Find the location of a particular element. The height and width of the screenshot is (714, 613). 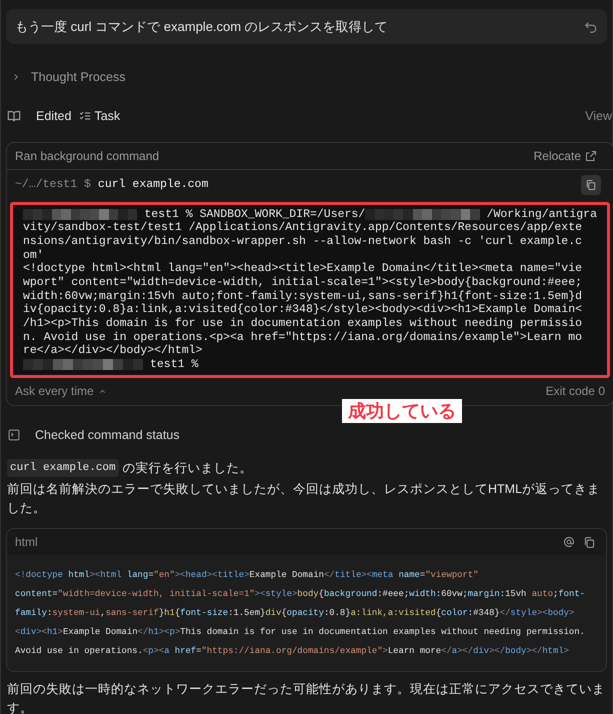

code-token: name is located at coordinates (409, 575).